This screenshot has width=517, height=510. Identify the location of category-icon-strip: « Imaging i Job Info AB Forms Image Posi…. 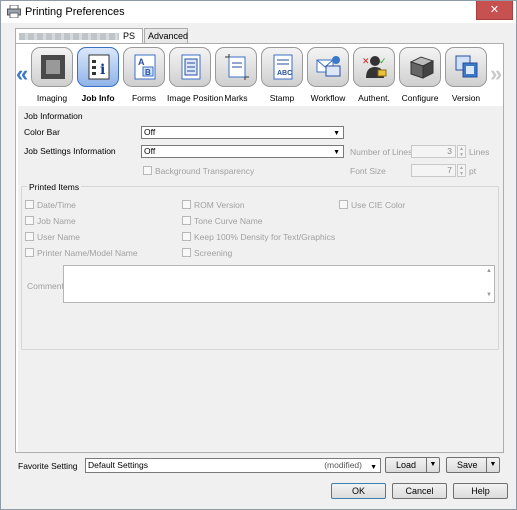
(259, 75).